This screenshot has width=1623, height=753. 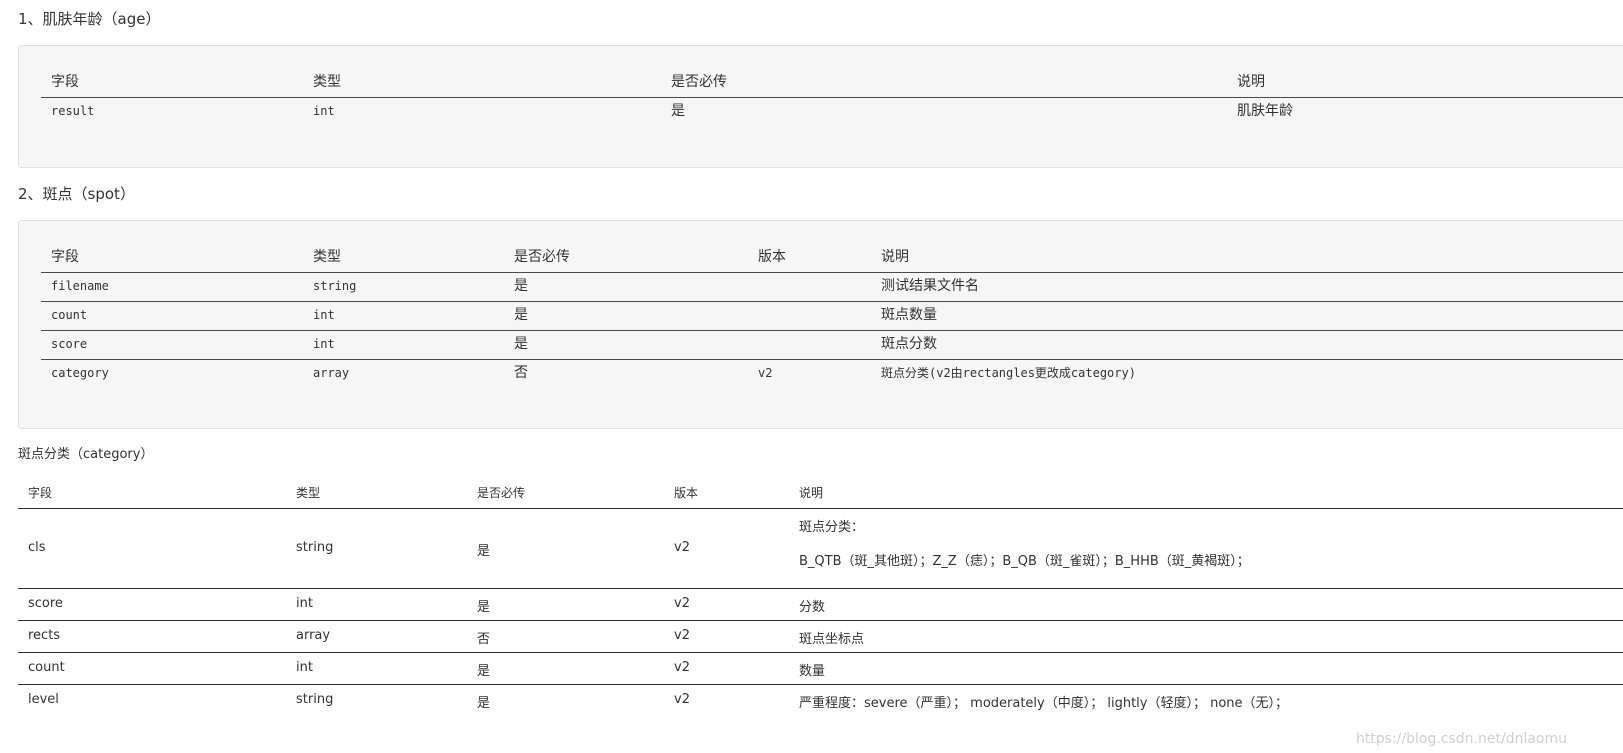 What do you see at coordinates (832, 287) in the screenshot?
I see `table-row: filename string 是 测试结果文件名` at bounding box center [832, 287].